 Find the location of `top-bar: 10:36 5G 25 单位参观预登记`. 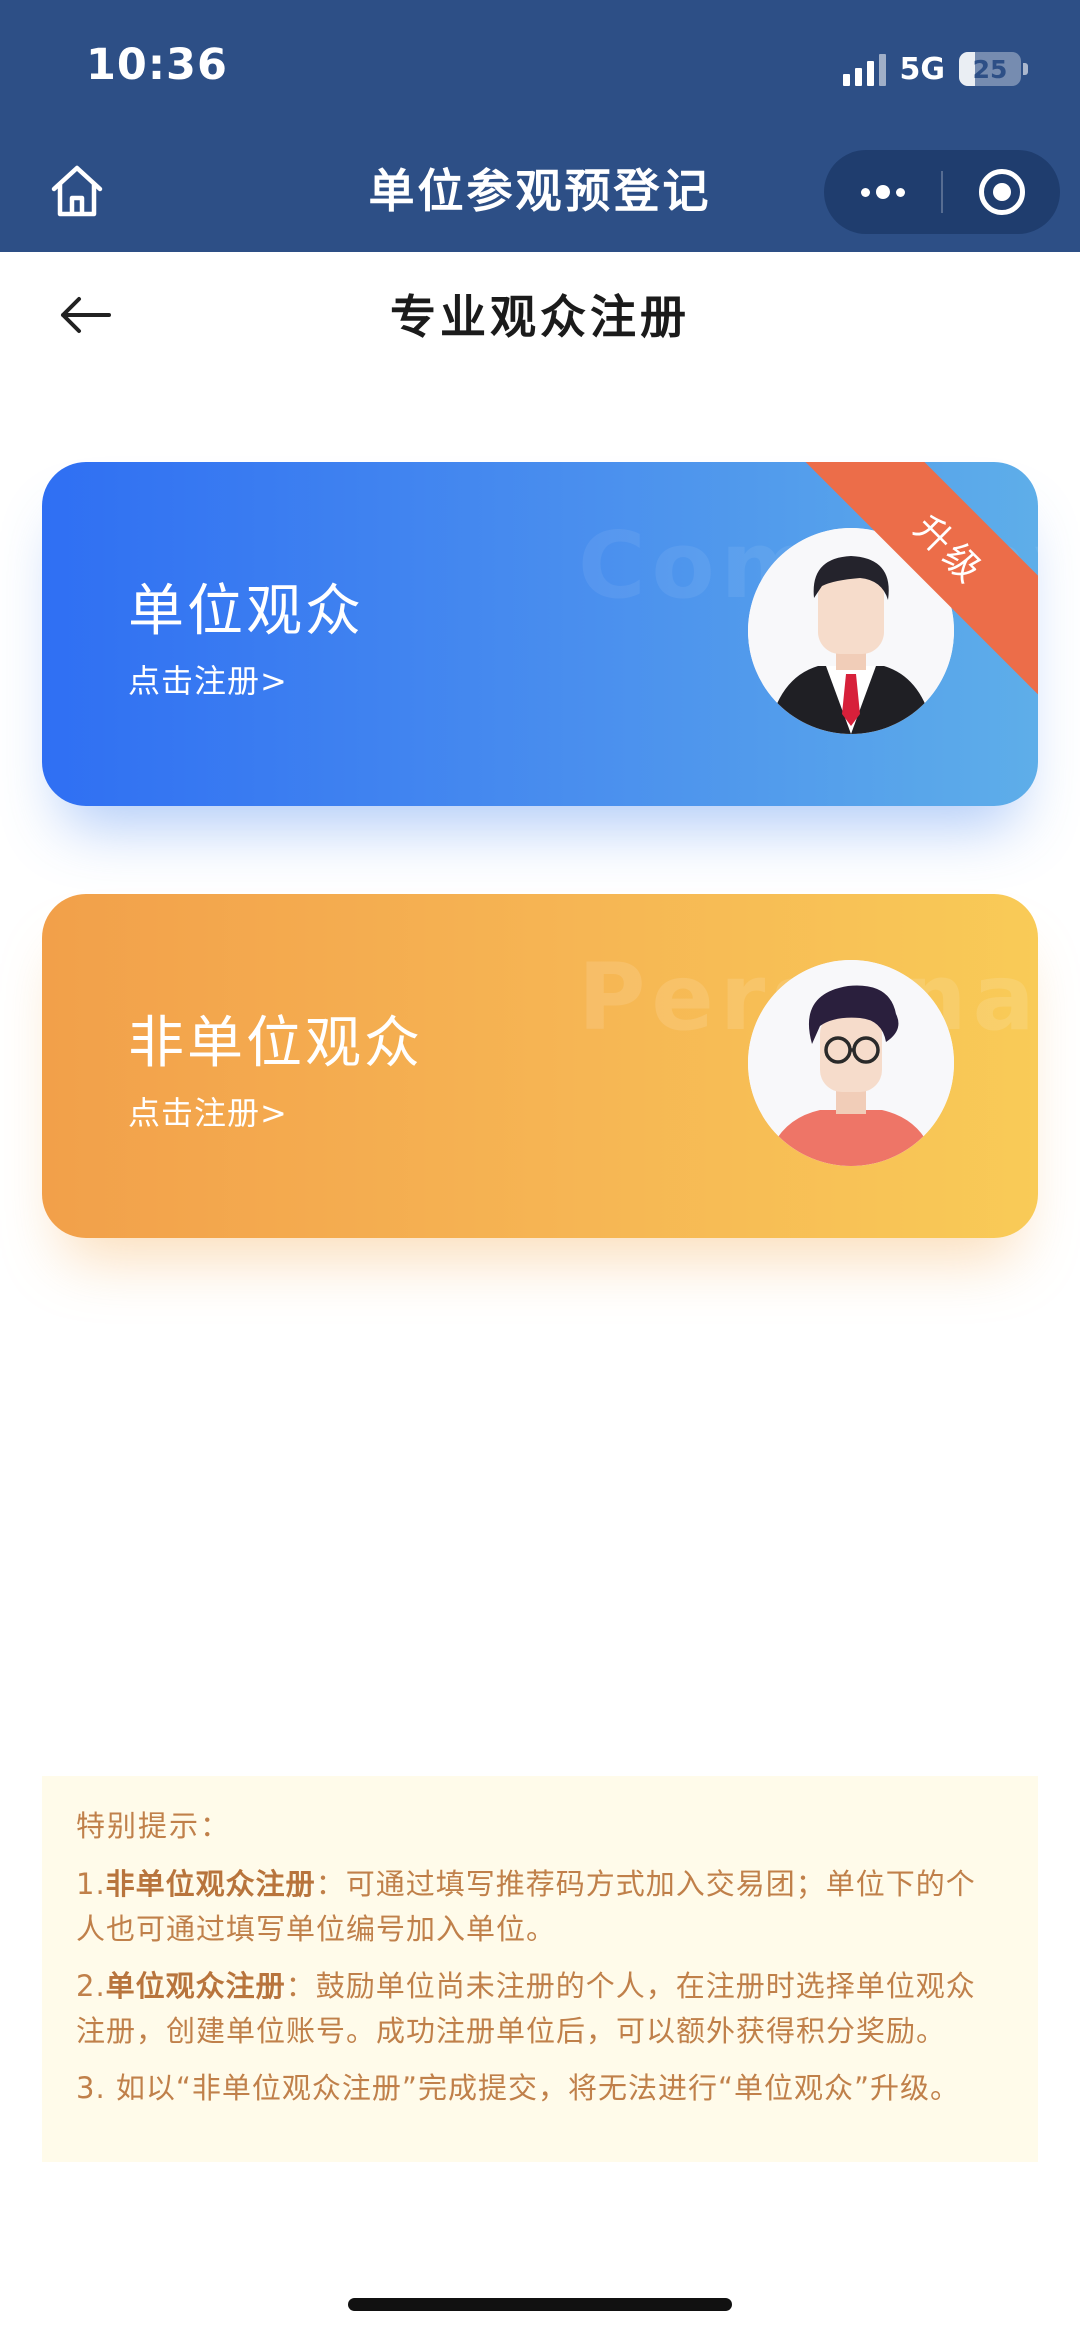

top-bar: 10:36 5G 25 单位参观预登记 is located at coordinates (540, 126).